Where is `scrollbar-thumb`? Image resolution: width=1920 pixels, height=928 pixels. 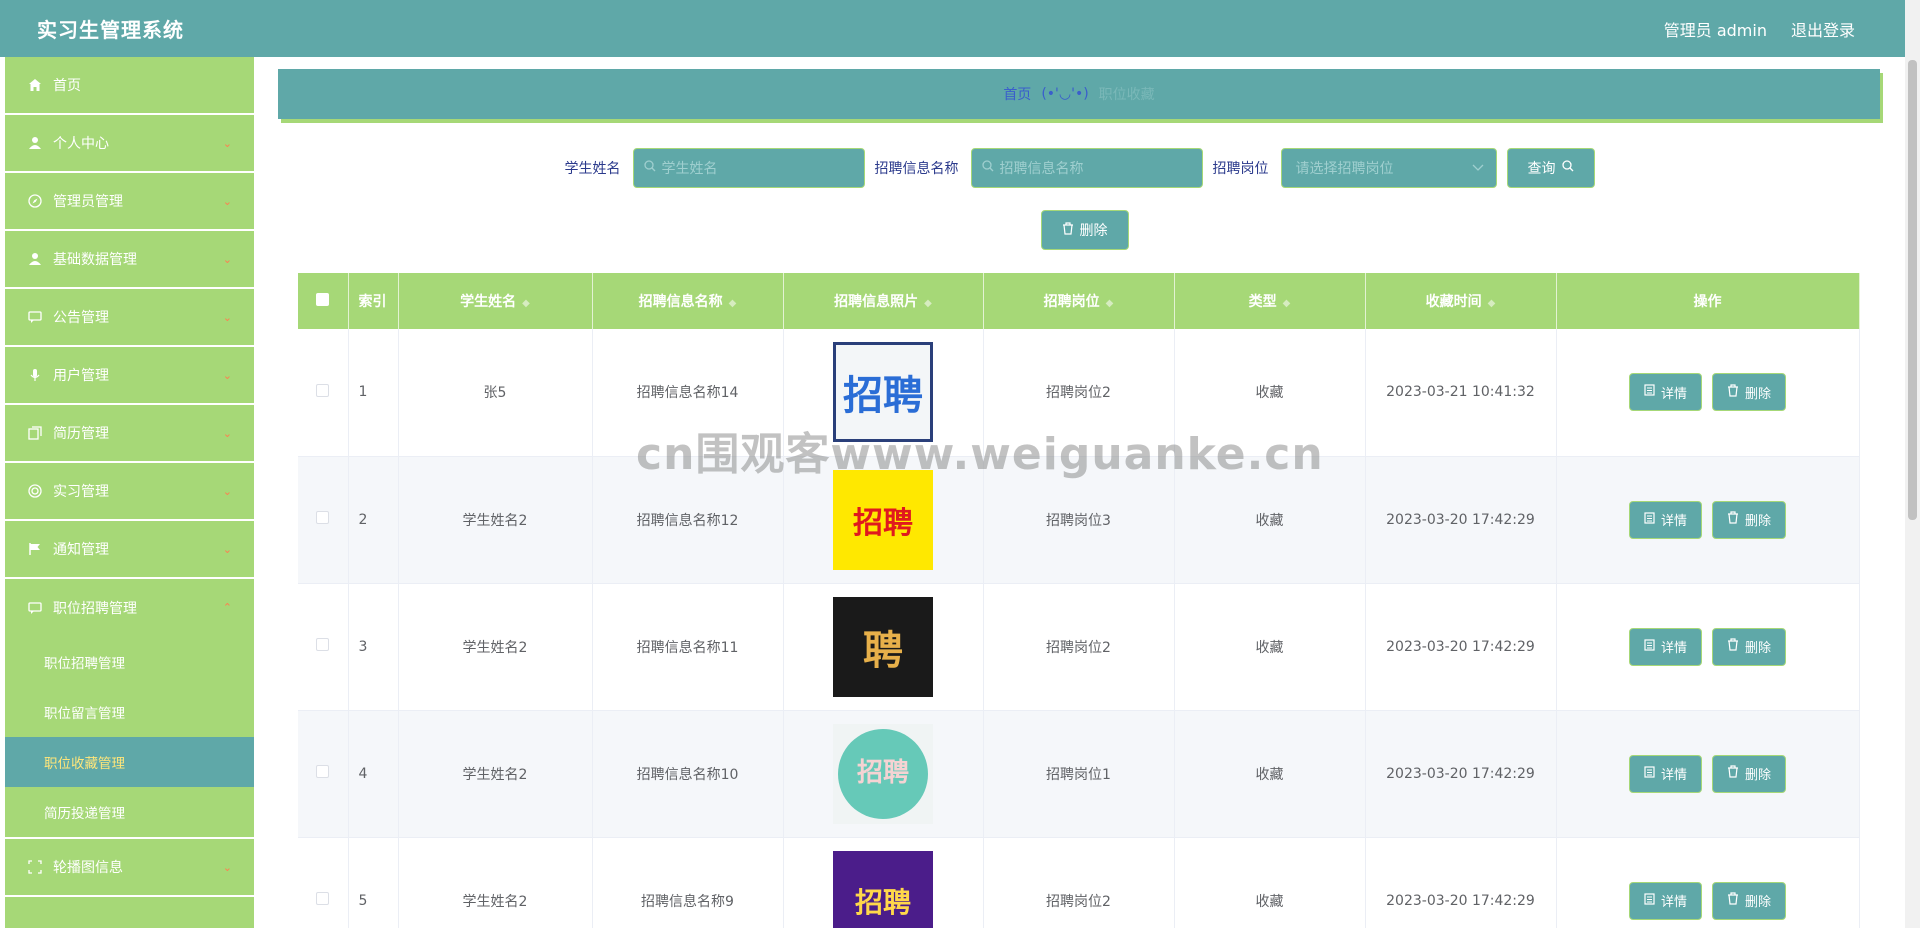
scrollbar-thumb is located at coordinates (1912, 290).